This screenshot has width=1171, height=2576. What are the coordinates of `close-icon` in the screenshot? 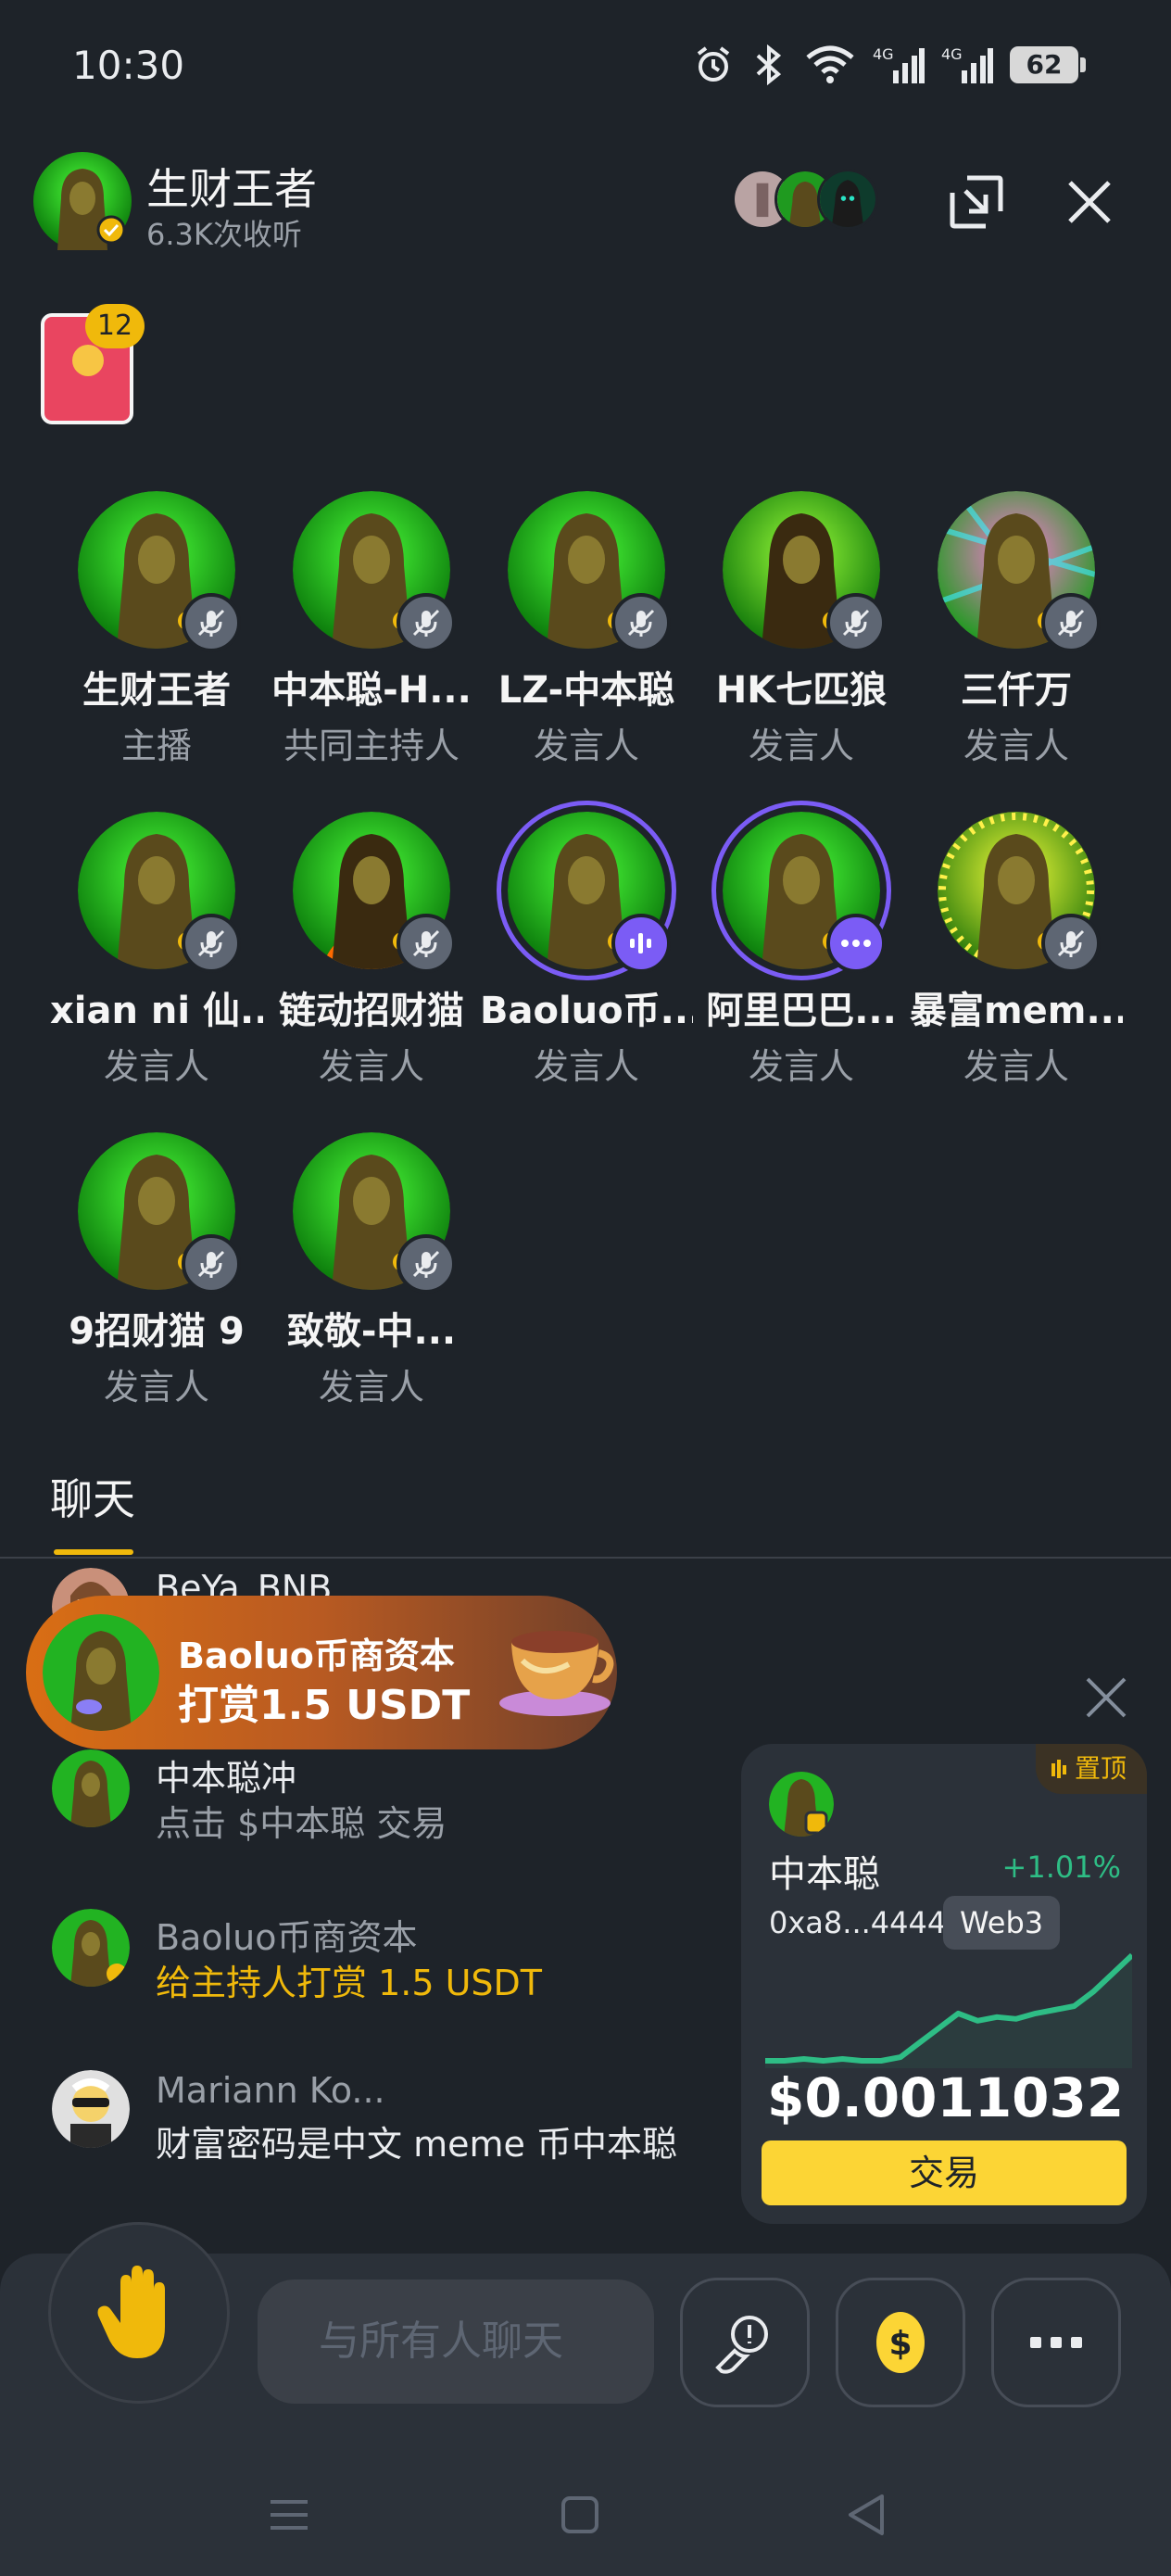 It's located at (1090, 202).